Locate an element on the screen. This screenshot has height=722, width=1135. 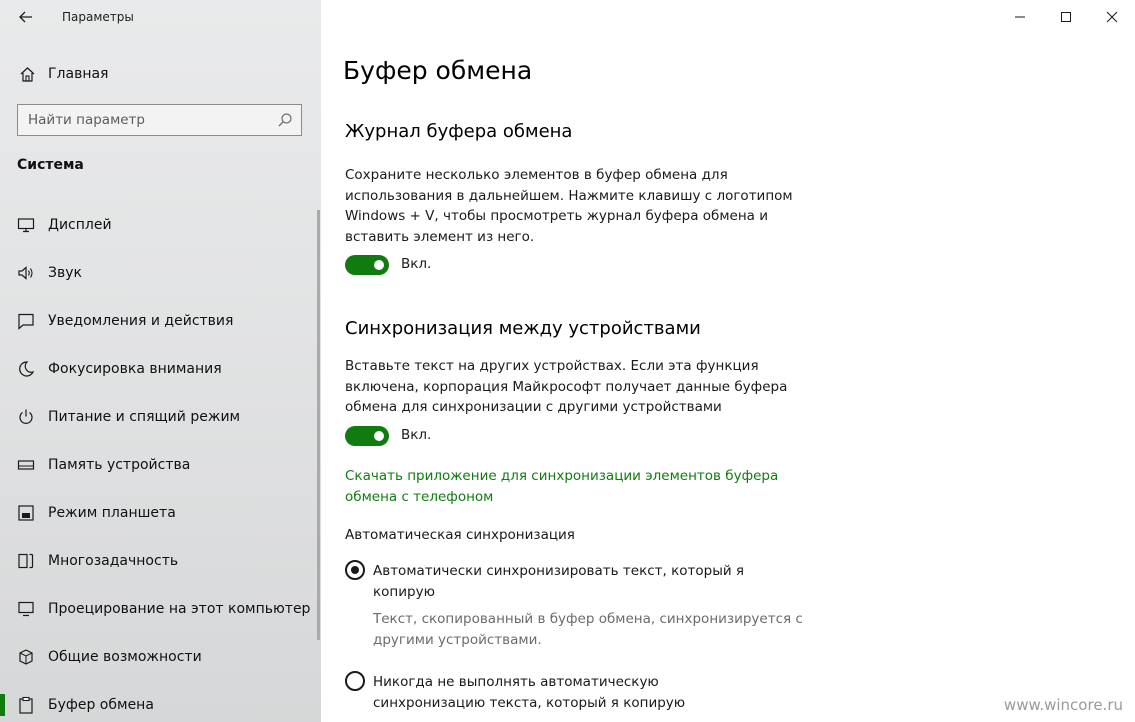
sidebar-section-title: Система is located at coordinates (50, 165).